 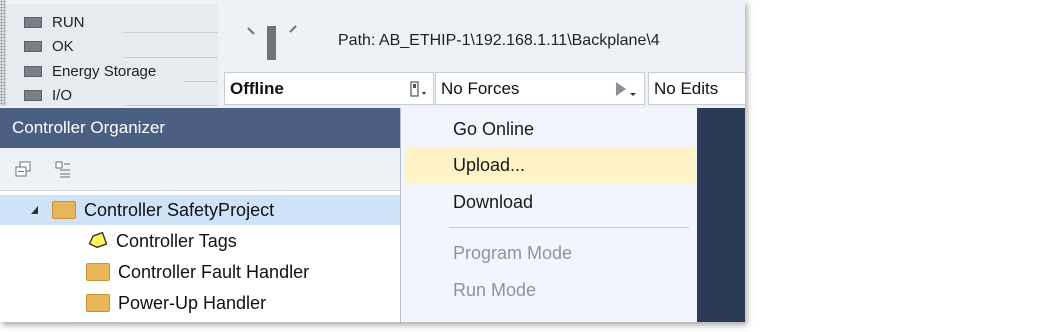 What do you see at coordinates (200, 169) in the screenshot?
I see `organizer-toolbar` at bounding box center [200, 169].